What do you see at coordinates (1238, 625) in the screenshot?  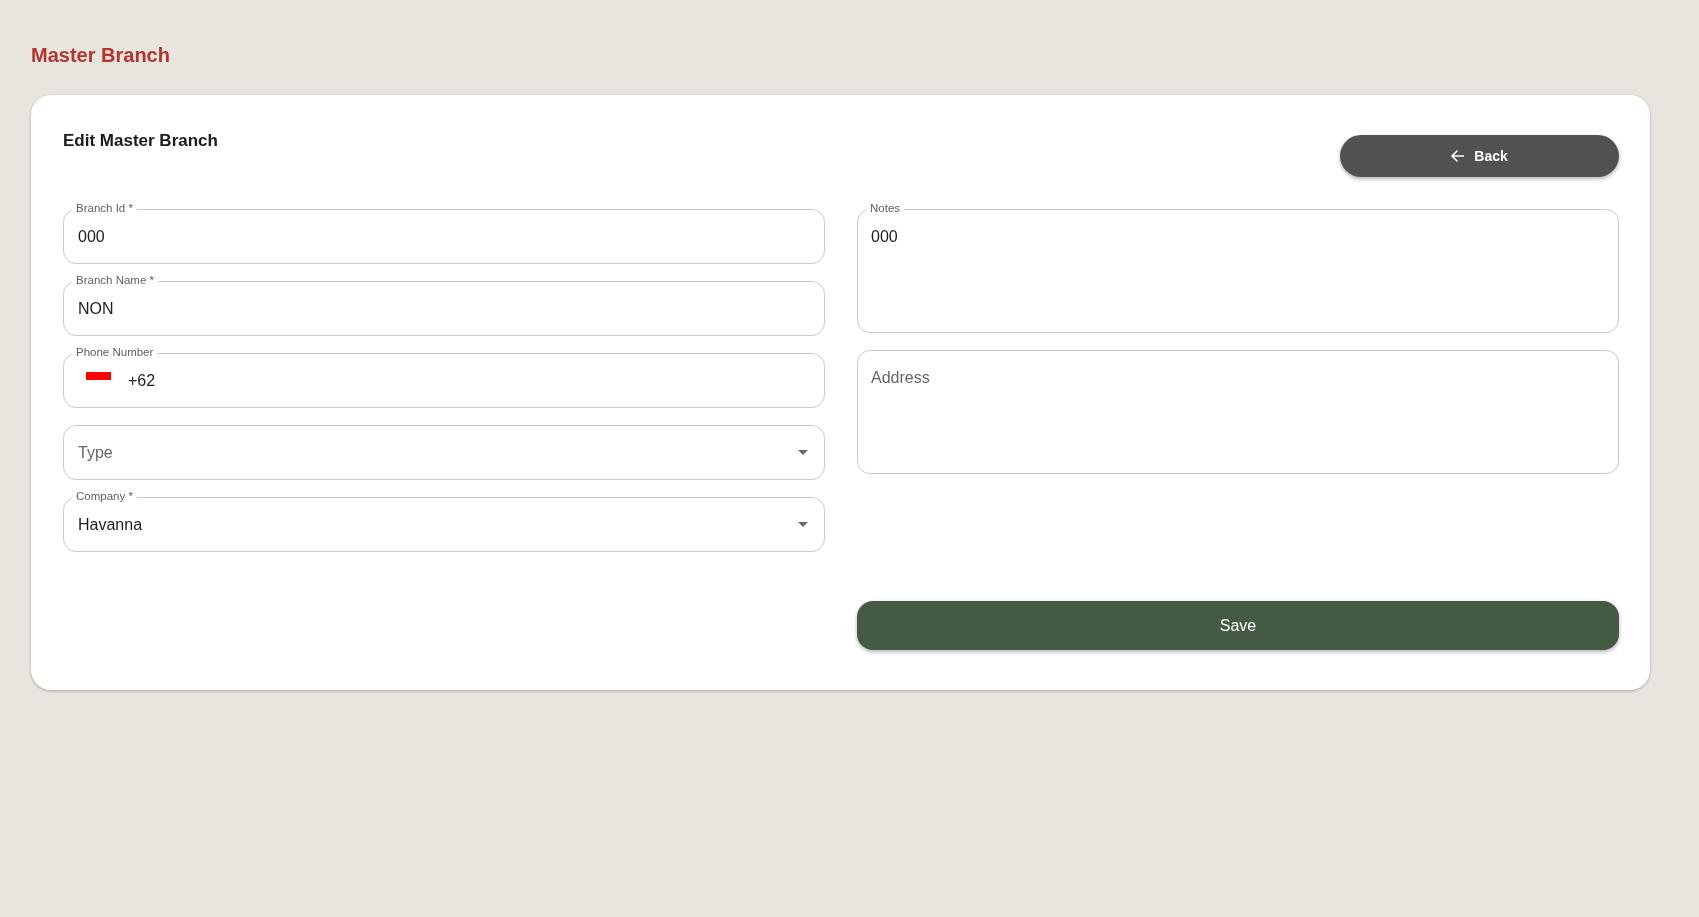 I see `save-button: Save` at bounding box center [1238, 625].